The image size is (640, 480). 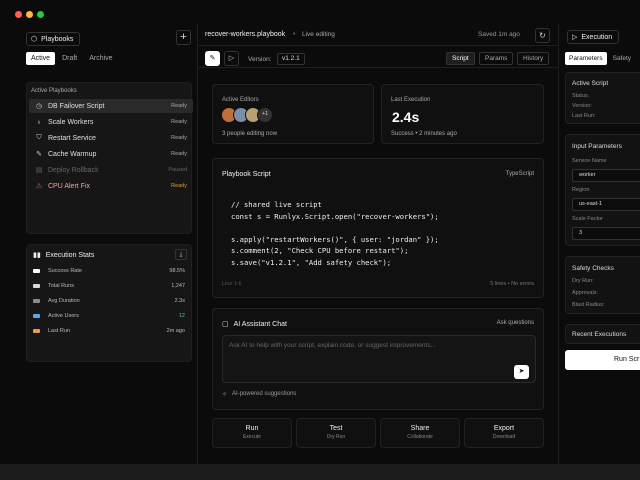 I want to click on execution-tabs: Parameters Safety, so click(x=600, y=58).